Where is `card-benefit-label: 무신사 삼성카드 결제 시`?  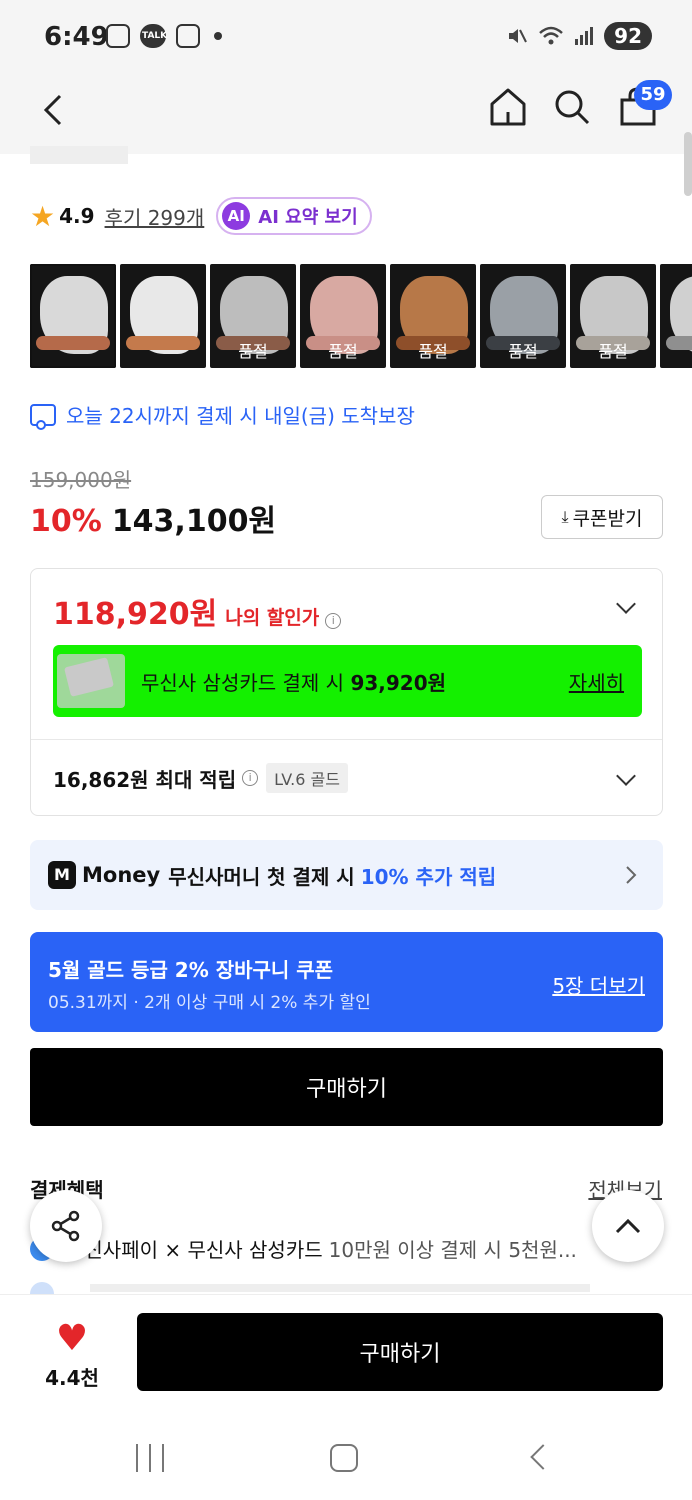 card-benefit-label: 무신사 삼성카드 결제 시 is located at coordinates (243, 682).